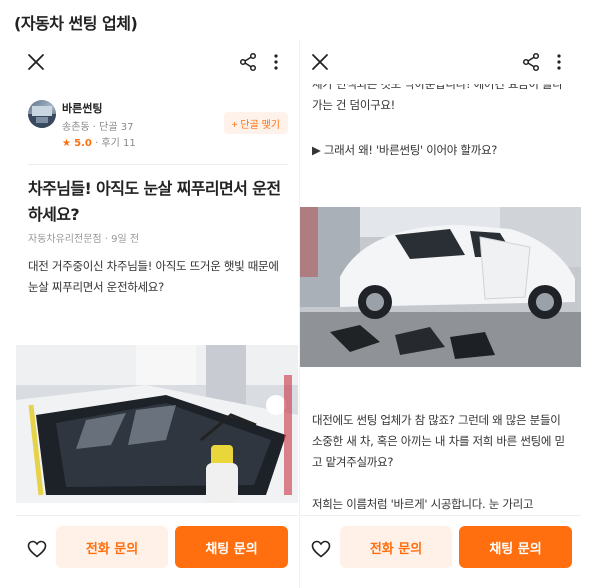 Image resolution: width=600 pixels, height=588 pixels. What do you see at coordinates (154, 201) in the screenshot?
I see `post-title: 차주님들! 아직도 눈살 찌푸리면서 운전하세요?` at bounding box center [154, 201].